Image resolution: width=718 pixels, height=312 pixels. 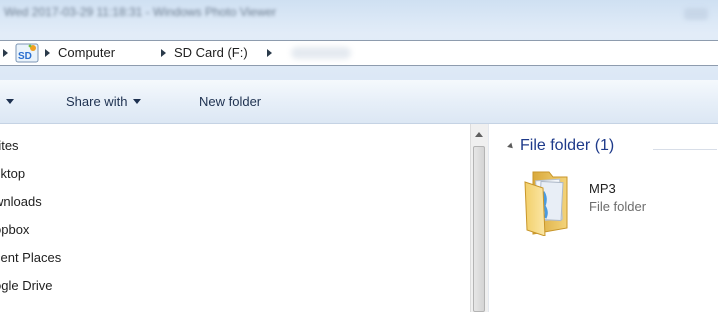 I want to click on nav-item-desktop: sktop, so click(x=12, y=173).